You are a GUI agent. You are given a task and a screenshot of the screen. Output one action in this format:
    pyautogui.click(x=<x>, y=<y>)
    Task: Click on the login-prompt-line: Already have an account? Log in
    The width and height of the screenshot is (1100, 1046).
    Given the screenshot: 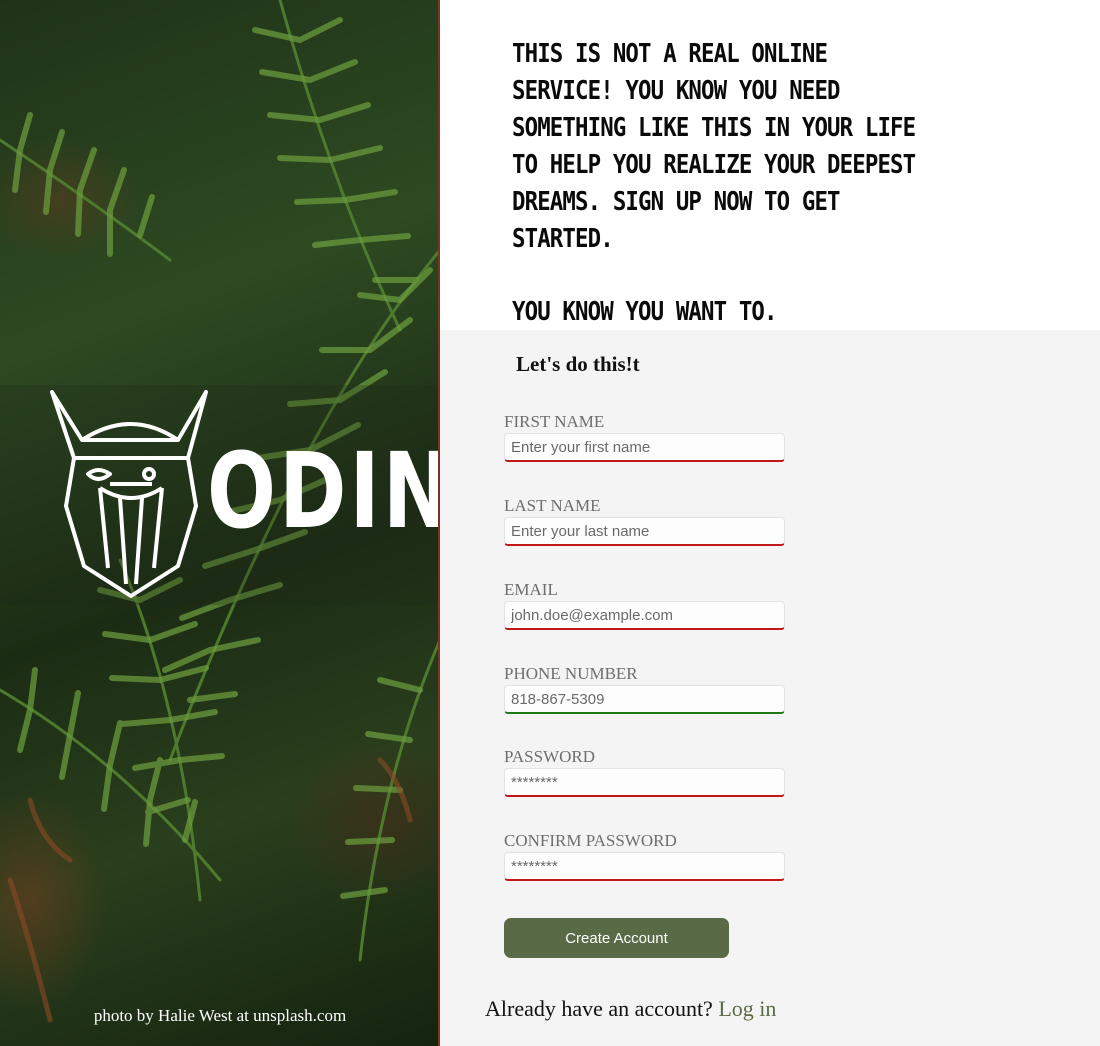 What is the action you would take?
    pyautogui.click(x=630, y=1009)
    